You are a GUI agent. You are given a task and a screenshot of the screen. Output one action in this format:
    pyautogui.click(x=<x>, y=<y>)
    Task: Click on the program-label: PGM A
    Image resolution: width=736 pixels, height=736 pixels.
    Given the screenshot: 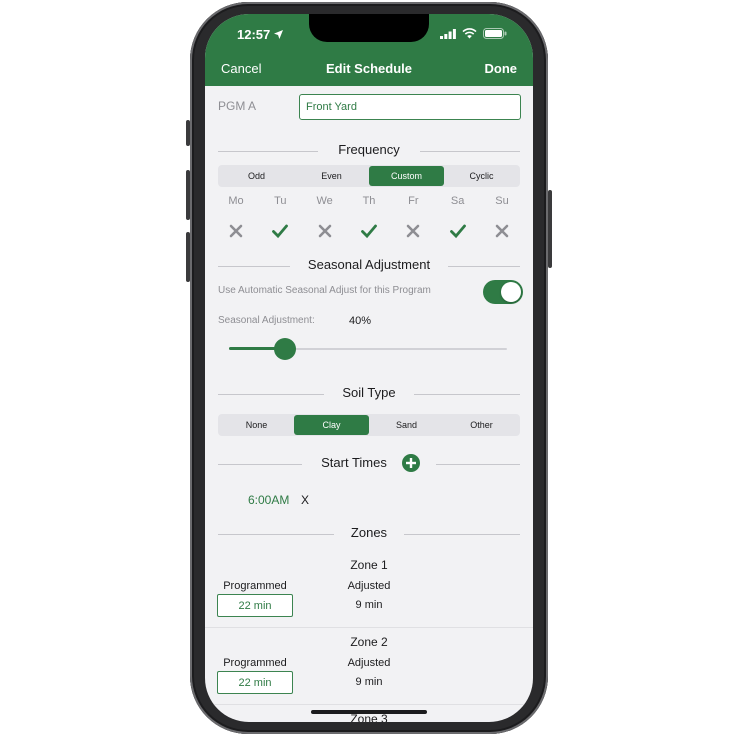 What is the action you would take?
    pyautogui.click(x=237, y=106)
    